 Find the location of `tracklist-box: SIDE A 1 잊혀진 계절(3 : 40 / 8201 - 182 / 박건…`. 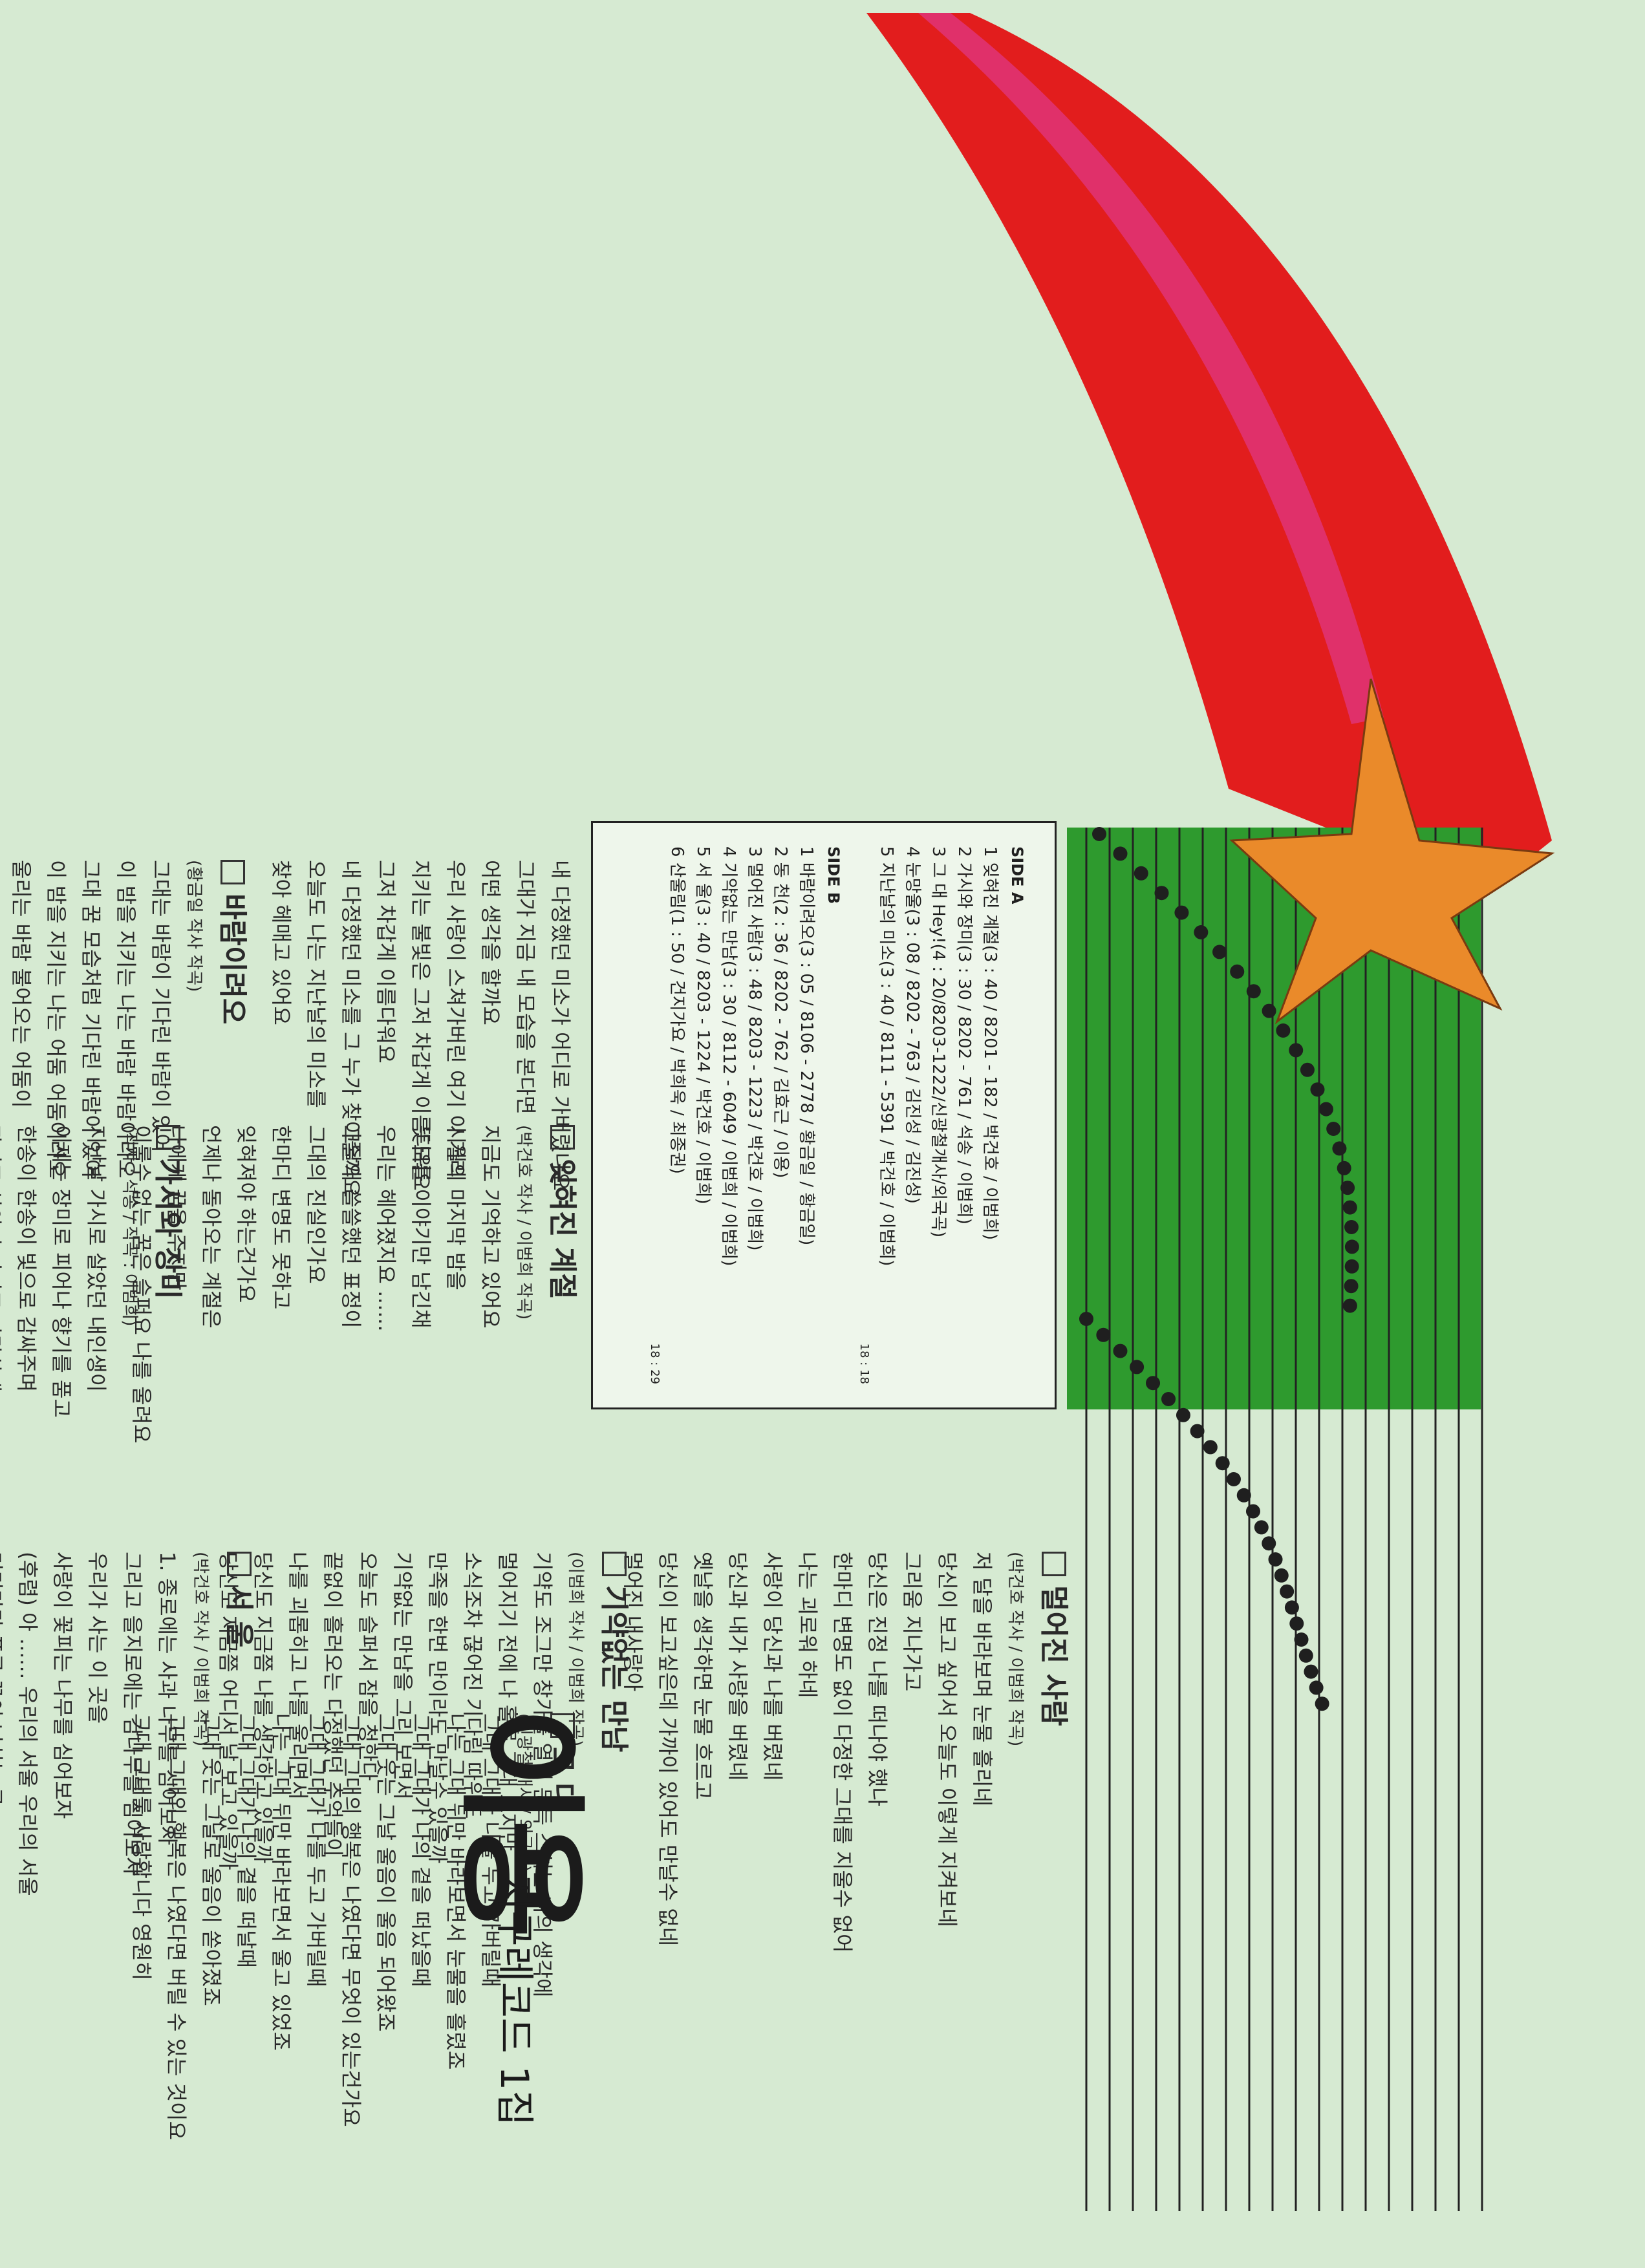

tracklist-box: SIDE A 1 잊혀진 계절(3 : 40 / 8201 - 182 / 박건… is located at coordinates (824, 1115).